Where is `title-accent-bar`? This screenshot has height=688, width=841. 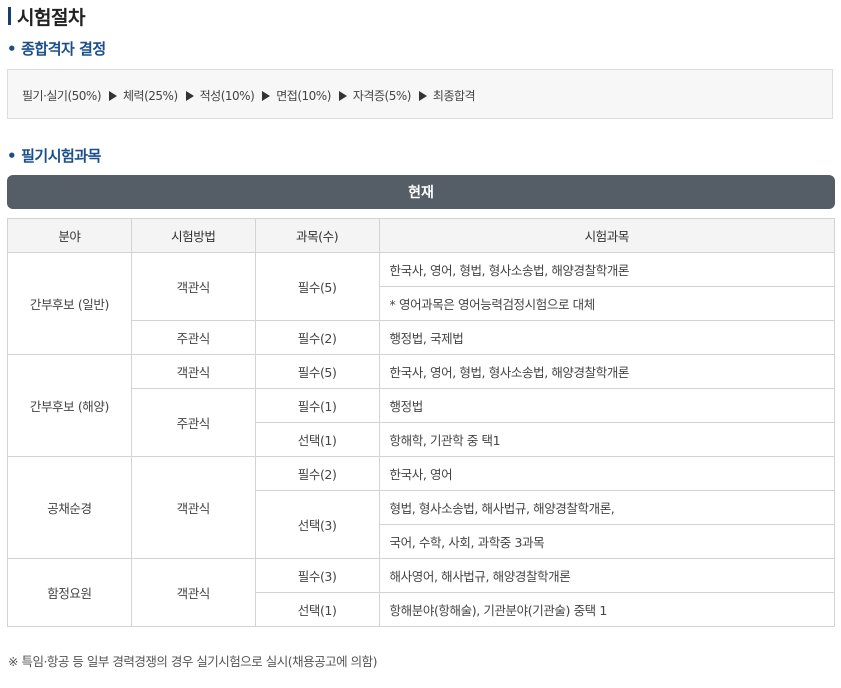
title-accent-bar is located at coordinates (9, 16).